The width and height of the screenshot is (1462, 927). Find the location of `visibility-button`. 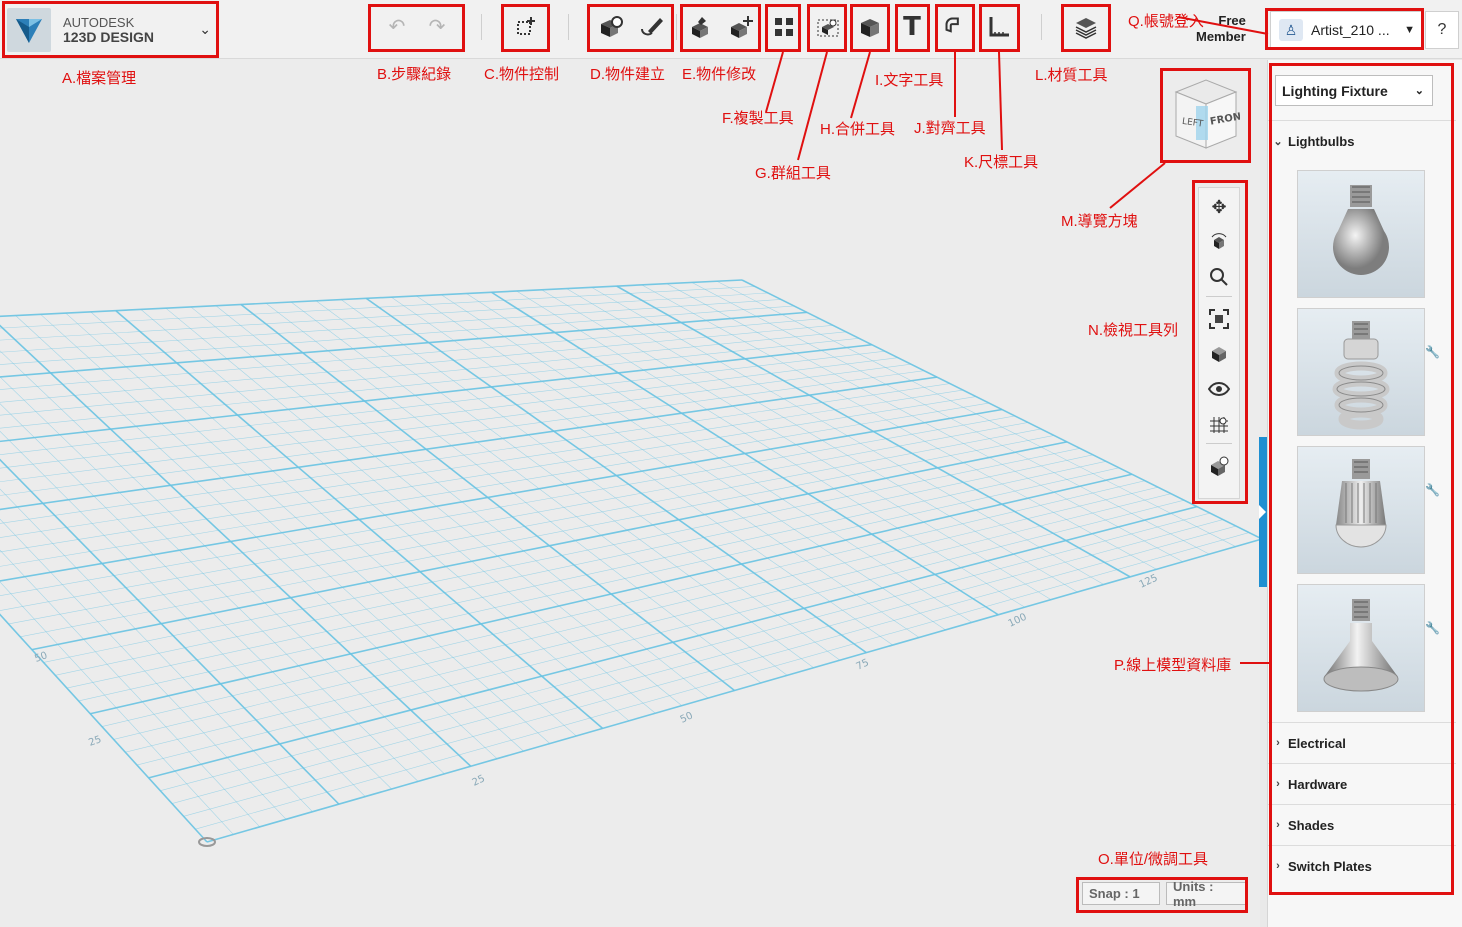

visibility-button is located at coordinates (1219, 389).